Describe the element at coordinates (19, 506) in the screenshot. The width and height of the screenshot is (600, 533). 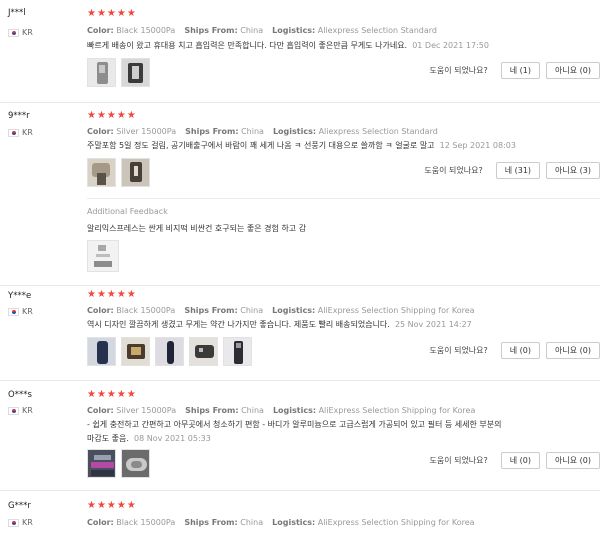
I see `reviewer-name: G***r` at that location.